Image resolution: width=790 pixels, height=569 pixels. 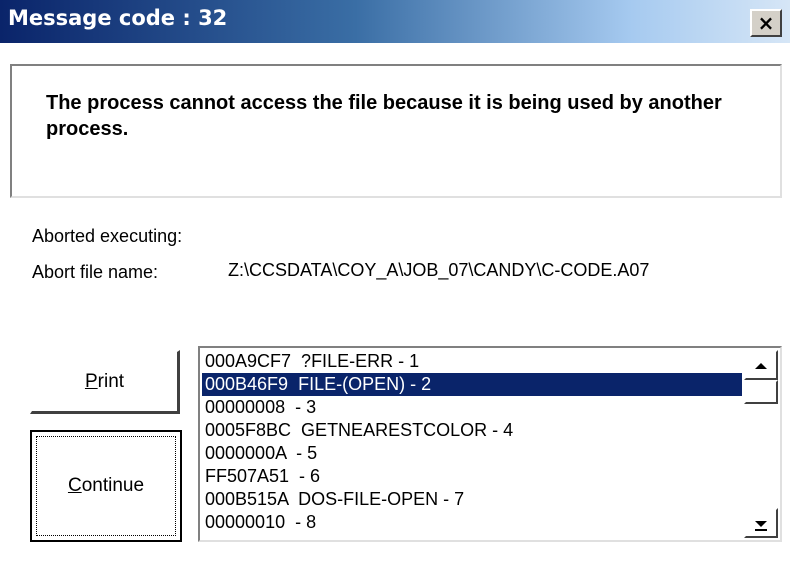 I want to click on focus-rectangle, so click(x=106, y=486).